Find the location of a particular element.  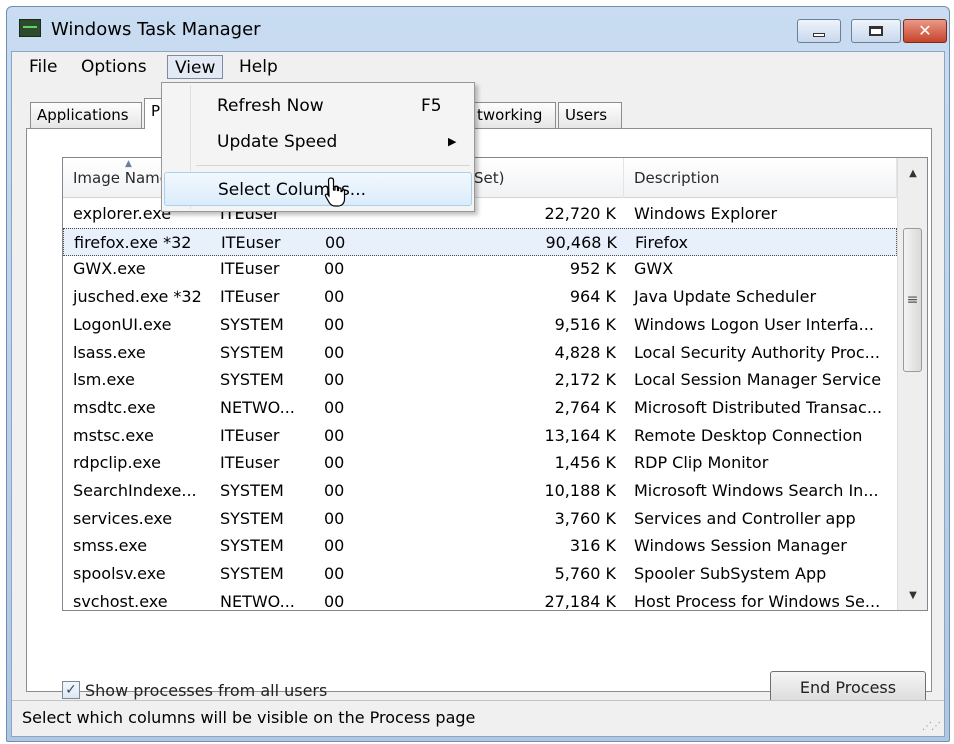

cell-image-name: firefox.exe *32 is located at coordinates (133, 242).